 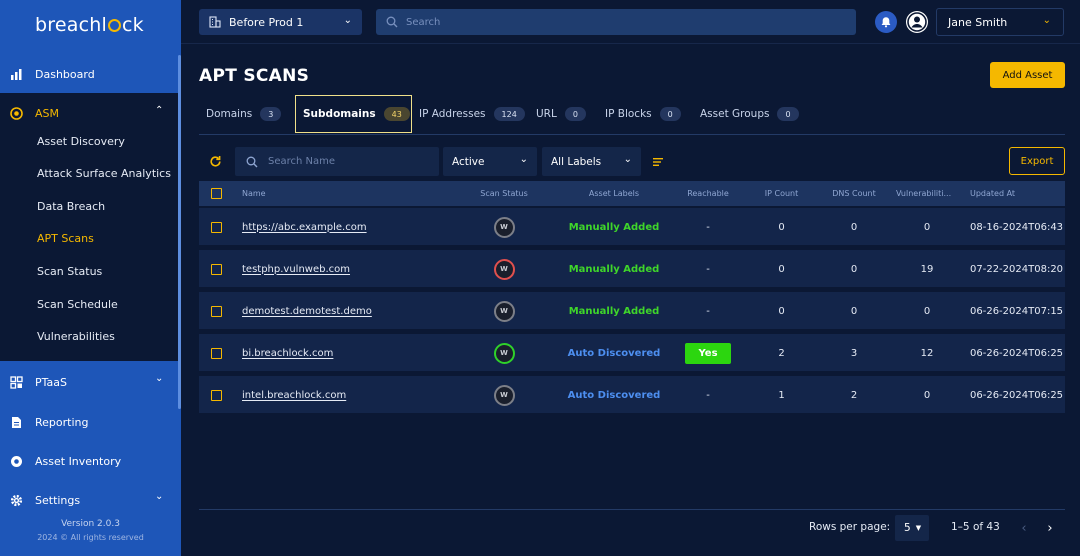 I want to click on subdomain-link: https://abc.example.com, so click(x=304, y=227).